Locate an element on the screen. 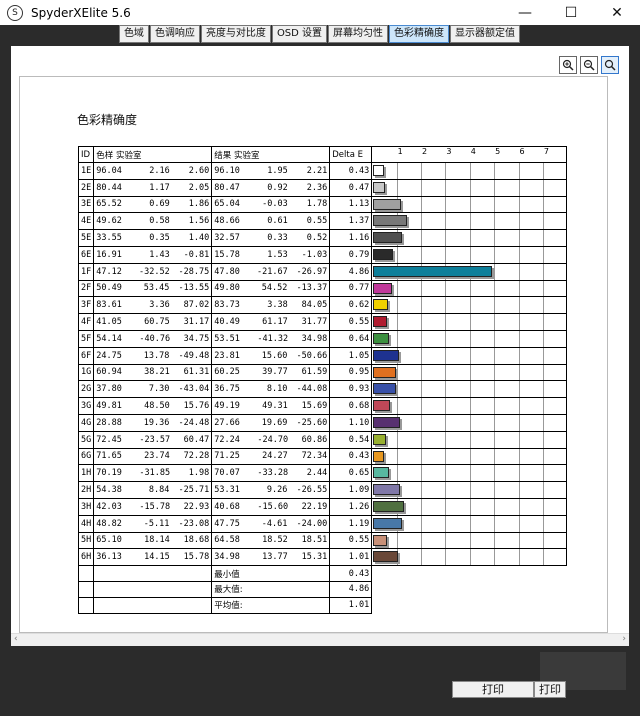  tab-0: 色域 is located at coordinates (133, 34).